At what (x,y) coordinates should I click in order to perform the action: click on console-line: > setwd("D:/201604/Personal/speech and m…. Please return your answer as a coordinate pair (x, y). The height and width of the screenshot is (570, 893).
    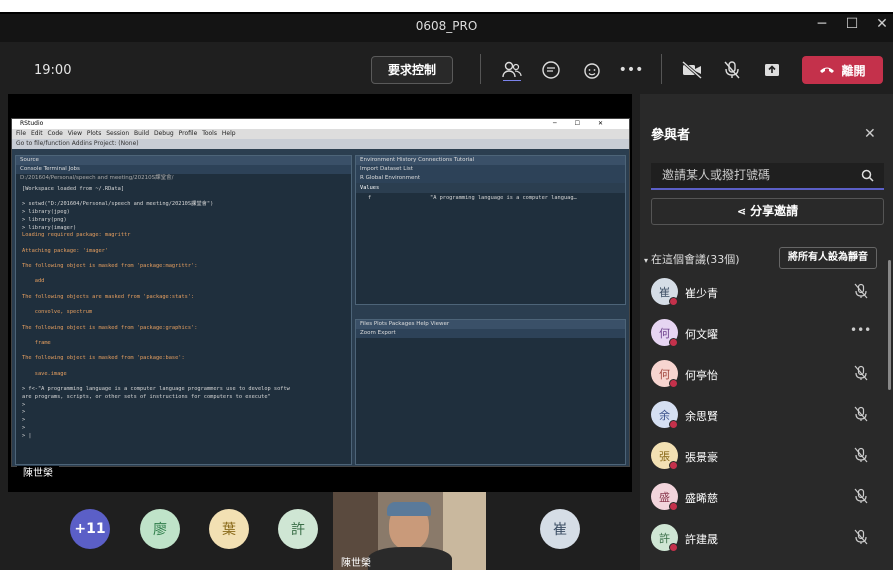
    Looking at the image, I should click on (118, 204).